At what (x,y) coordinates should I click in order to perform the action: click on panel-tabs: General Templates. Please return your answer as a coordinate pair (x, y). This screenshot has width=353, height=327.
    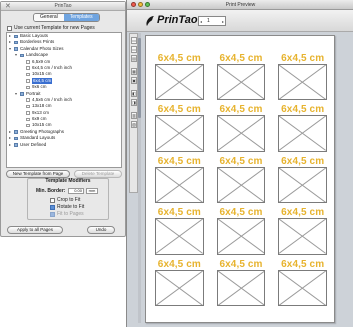
    Looking at the image, I should click on (66, 17).